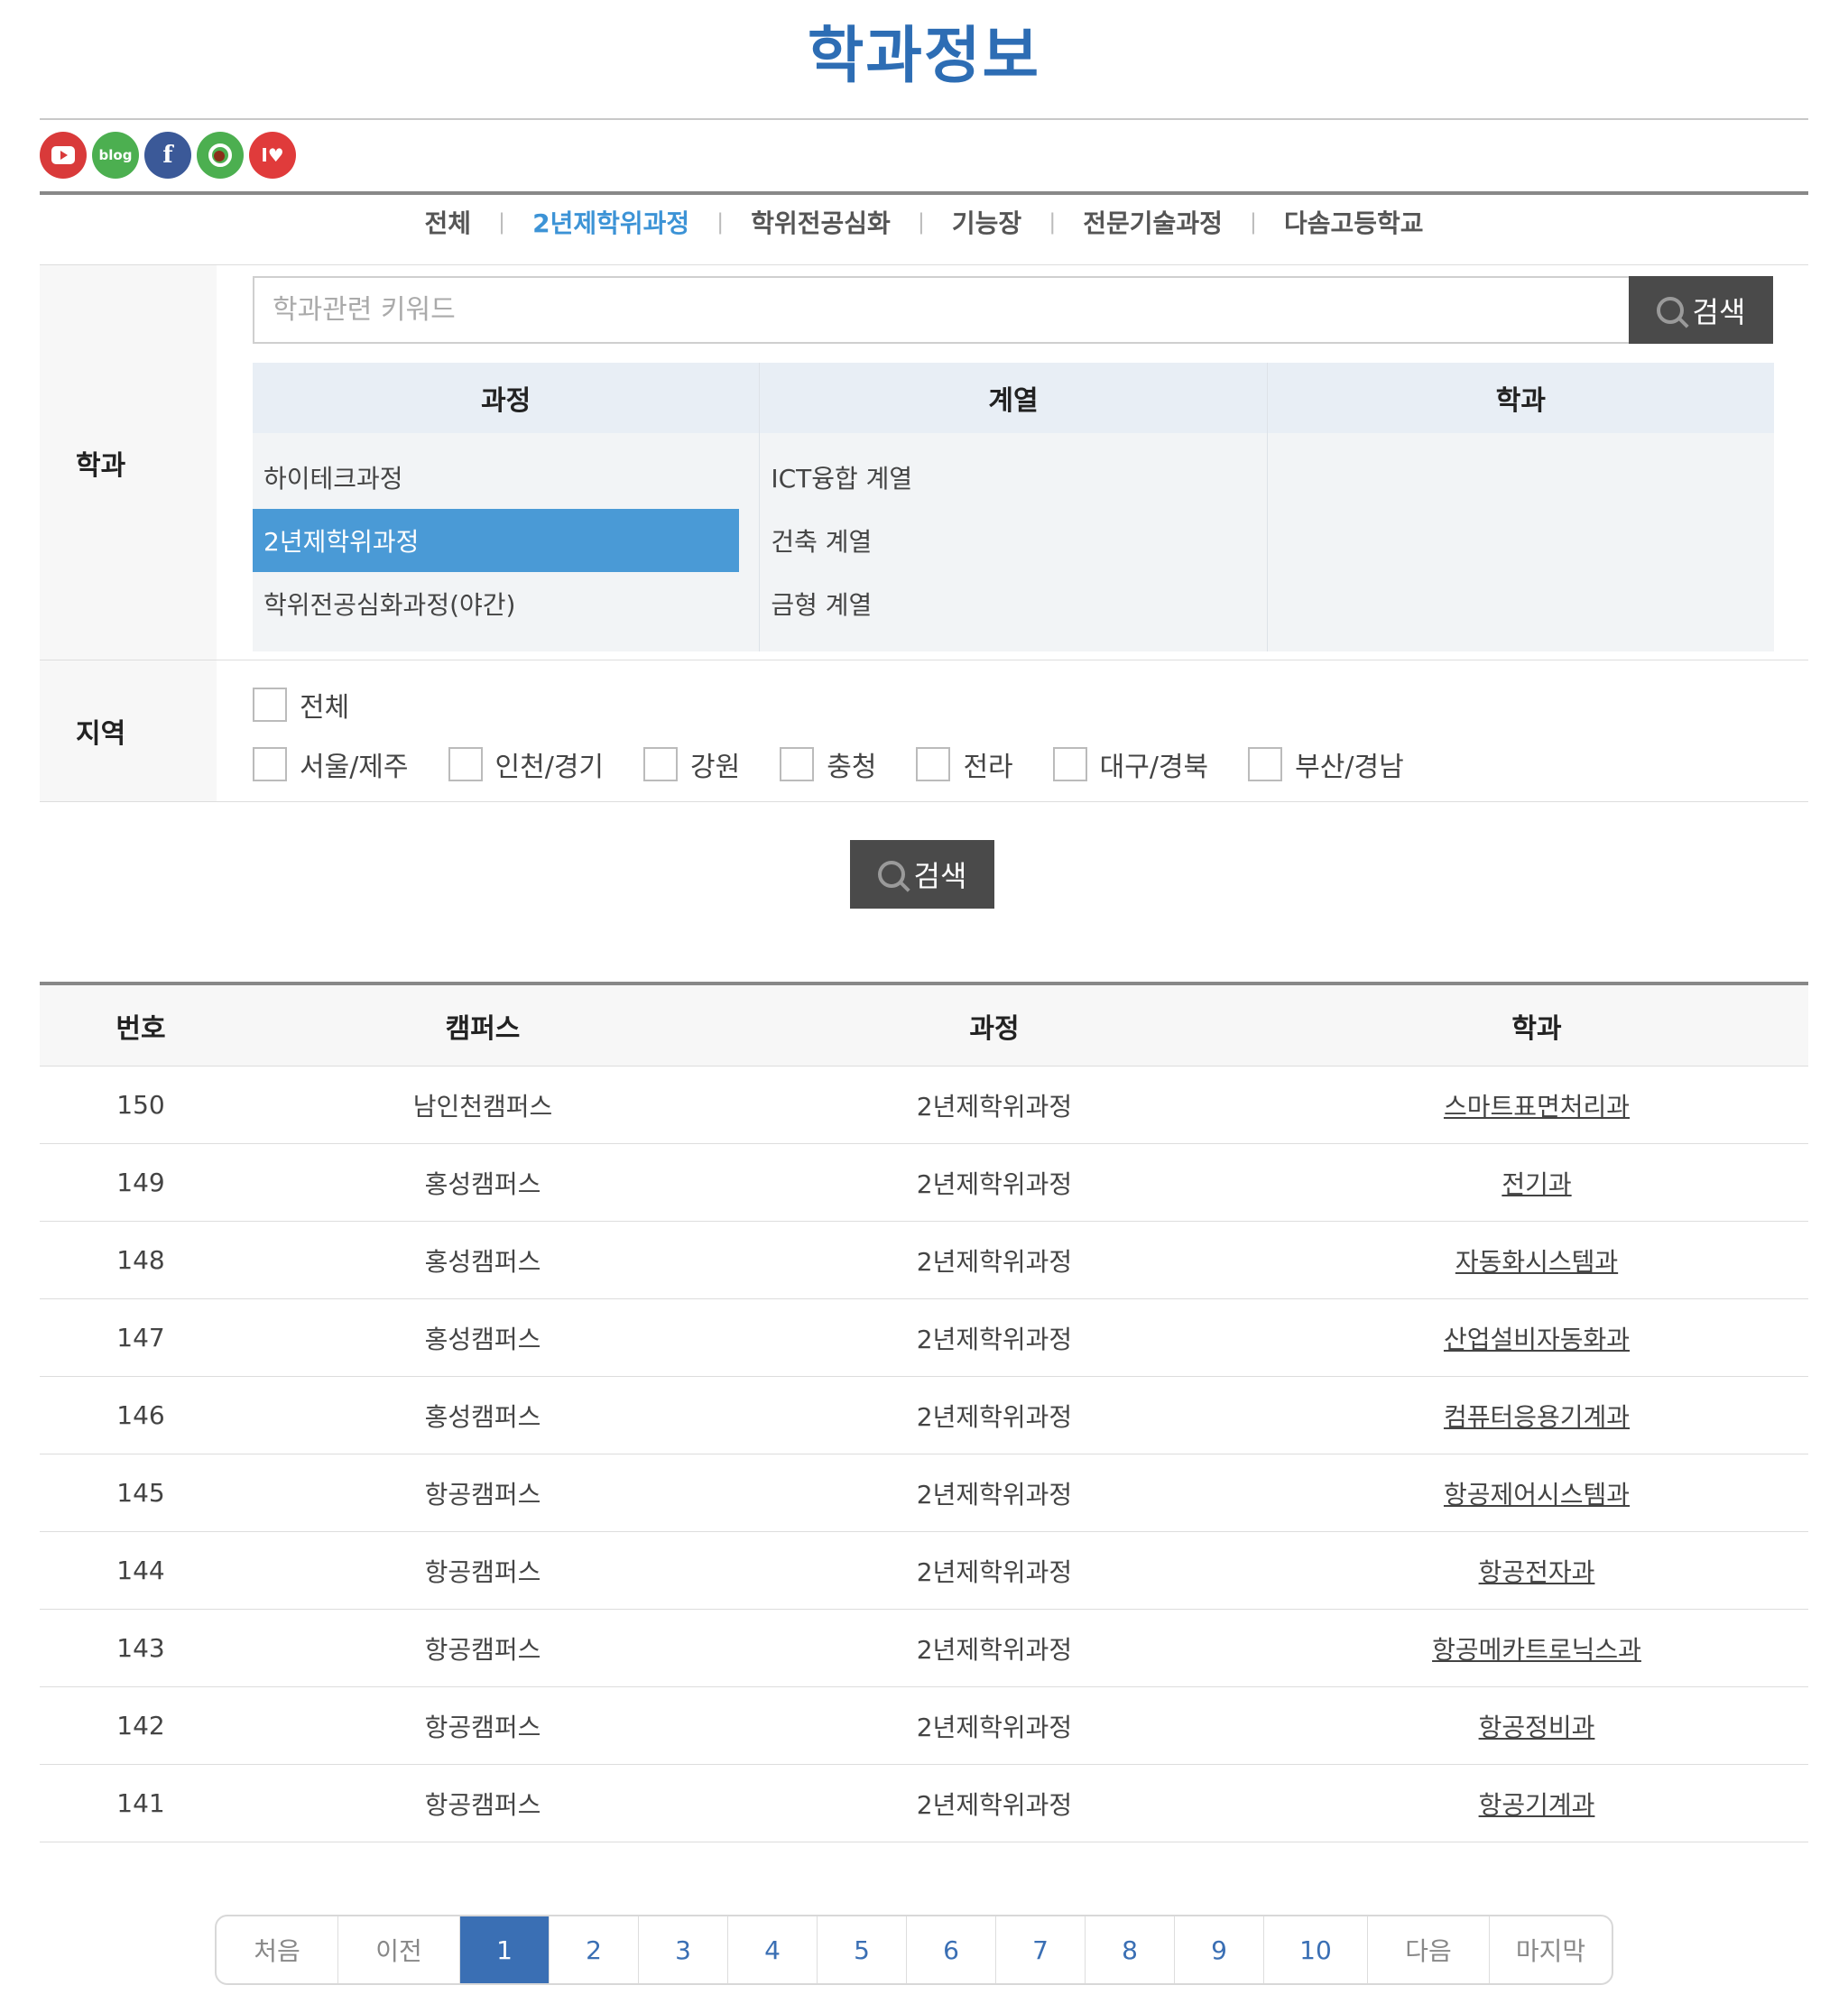  I want to click on page-last-button: 마지막, so click(1551, 1949).